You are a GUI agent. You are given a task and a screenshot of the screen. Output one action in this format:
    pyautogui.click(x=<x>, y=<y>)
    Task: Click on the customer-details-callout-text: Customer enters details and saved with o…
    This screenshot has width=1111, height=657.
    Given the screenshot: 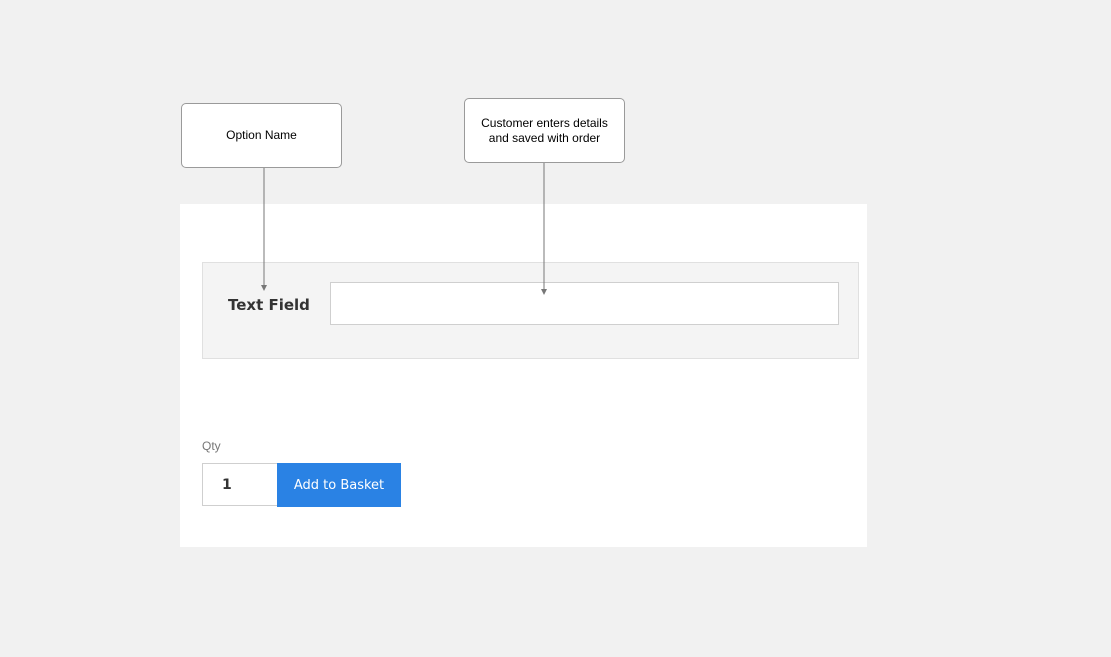 What is the action you would take?
    pyautogui.click(x=544, y=130)
    